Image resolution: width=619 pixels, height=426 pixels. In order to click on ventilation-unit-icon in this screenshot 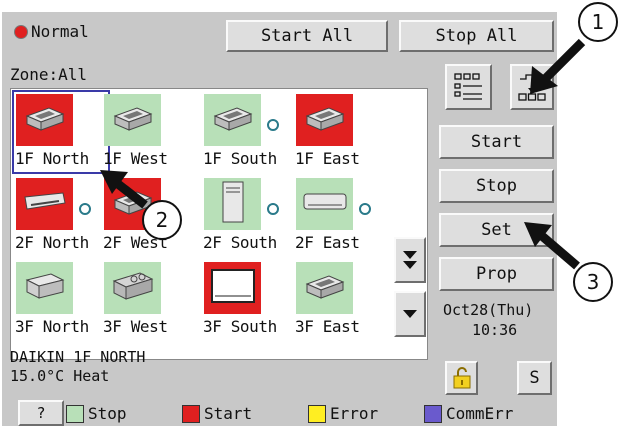, I will do `click(133, 288)`.